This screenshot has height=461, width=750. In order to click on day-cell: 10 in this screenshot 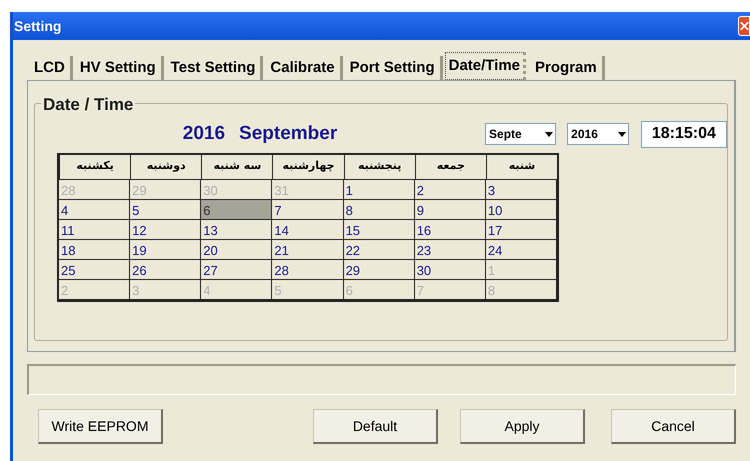, I will do `click(521, 210)`.